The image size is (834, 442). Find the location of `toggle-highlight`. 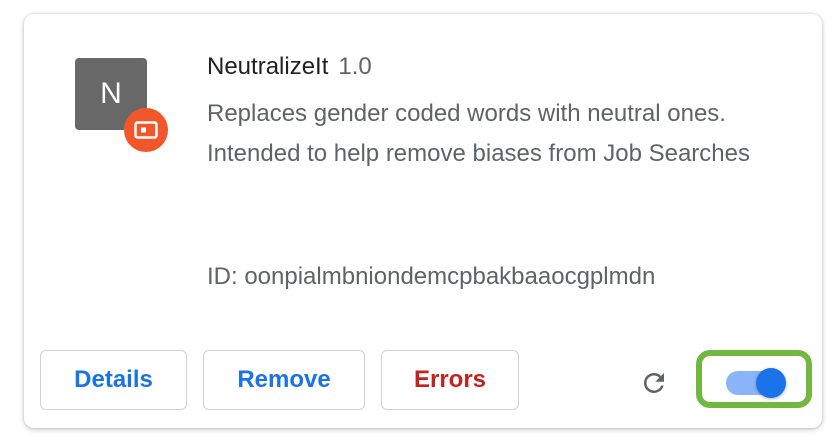

toggle-highlight is located at coordinates (754, 379).